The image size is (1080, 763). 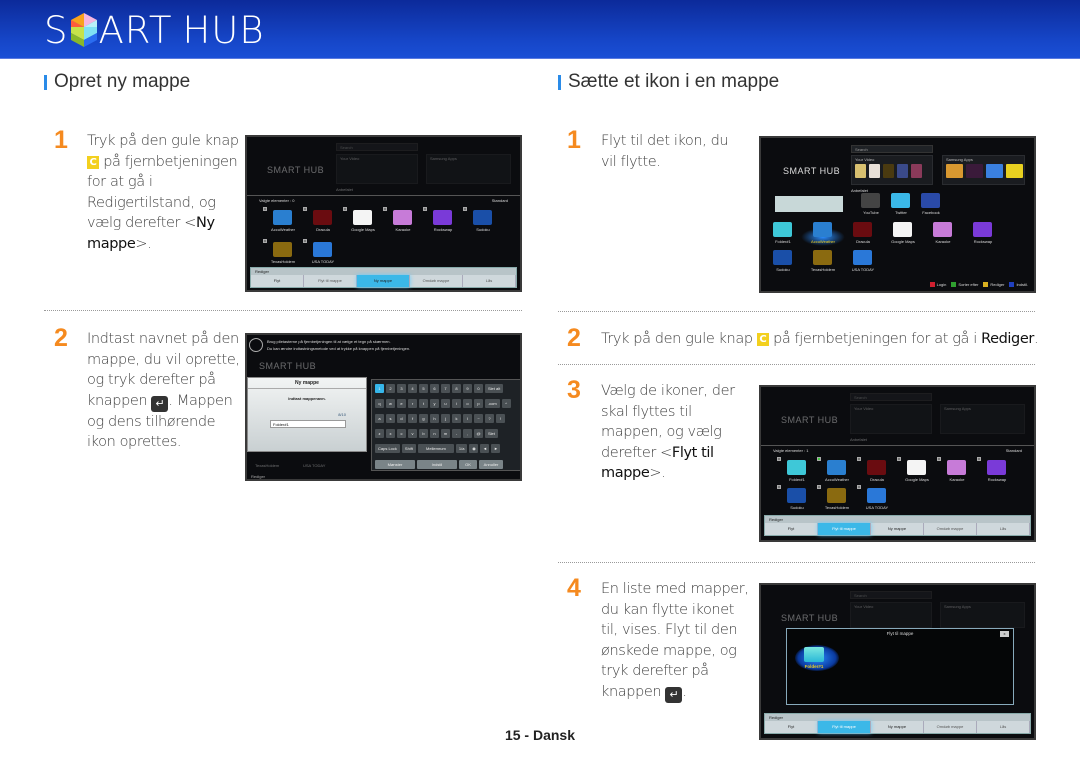 What do you see at coordinates (483, 229) in the screenshot?
I see `app-label: Sudoku` at bounding box center [483, 229].